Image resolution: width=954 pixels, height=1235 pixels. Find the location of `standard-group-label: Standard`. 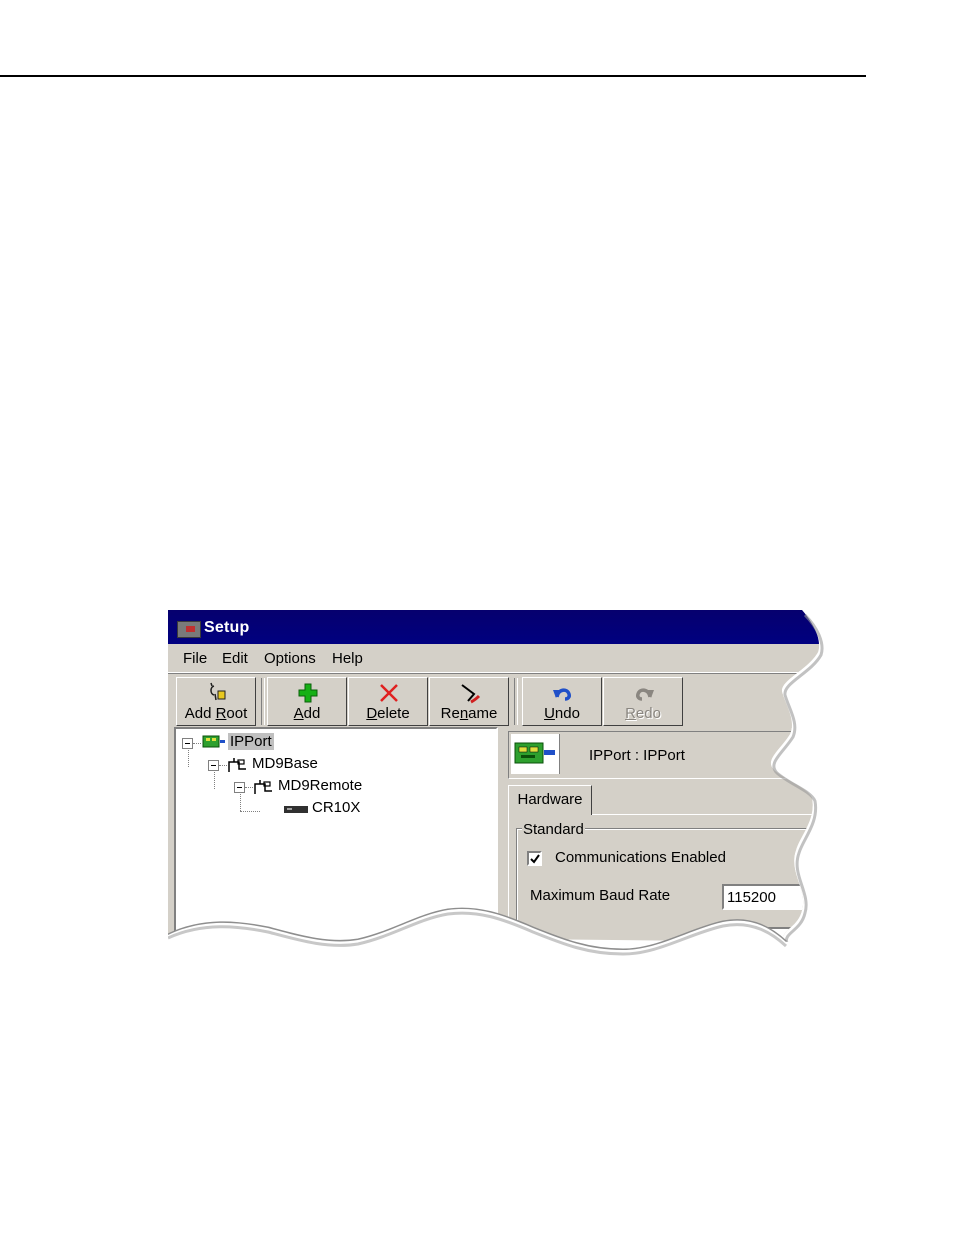

standard-group-label: Standard is located at coordinates (553, 829).